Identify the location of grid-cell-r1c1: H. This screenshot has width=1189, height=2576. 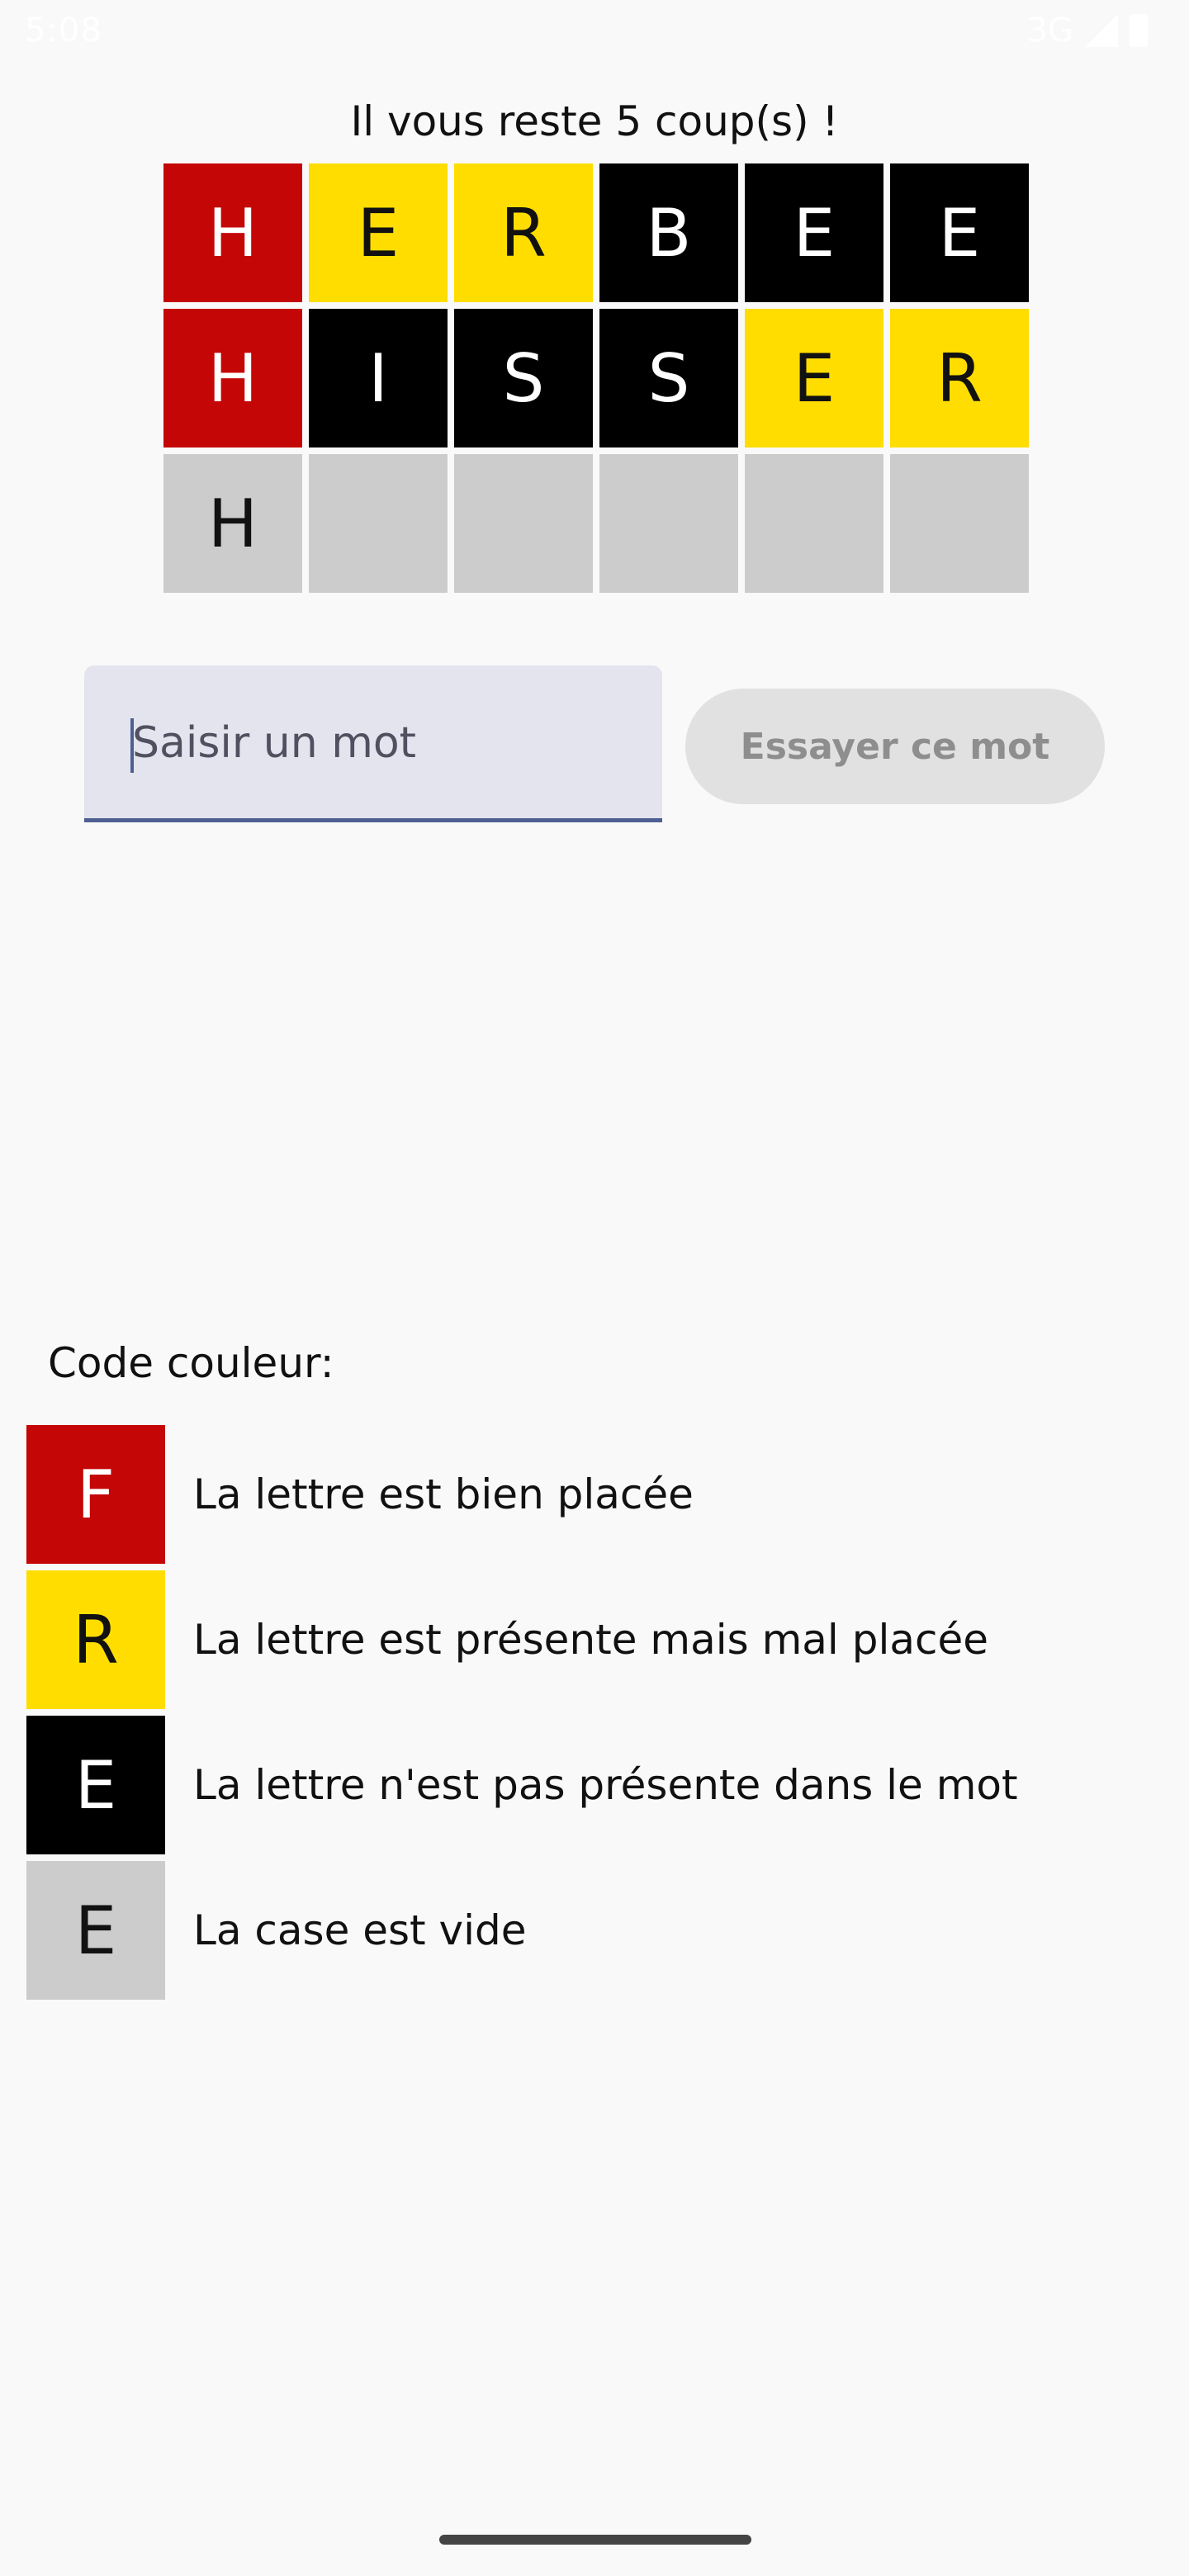
(232, 232).